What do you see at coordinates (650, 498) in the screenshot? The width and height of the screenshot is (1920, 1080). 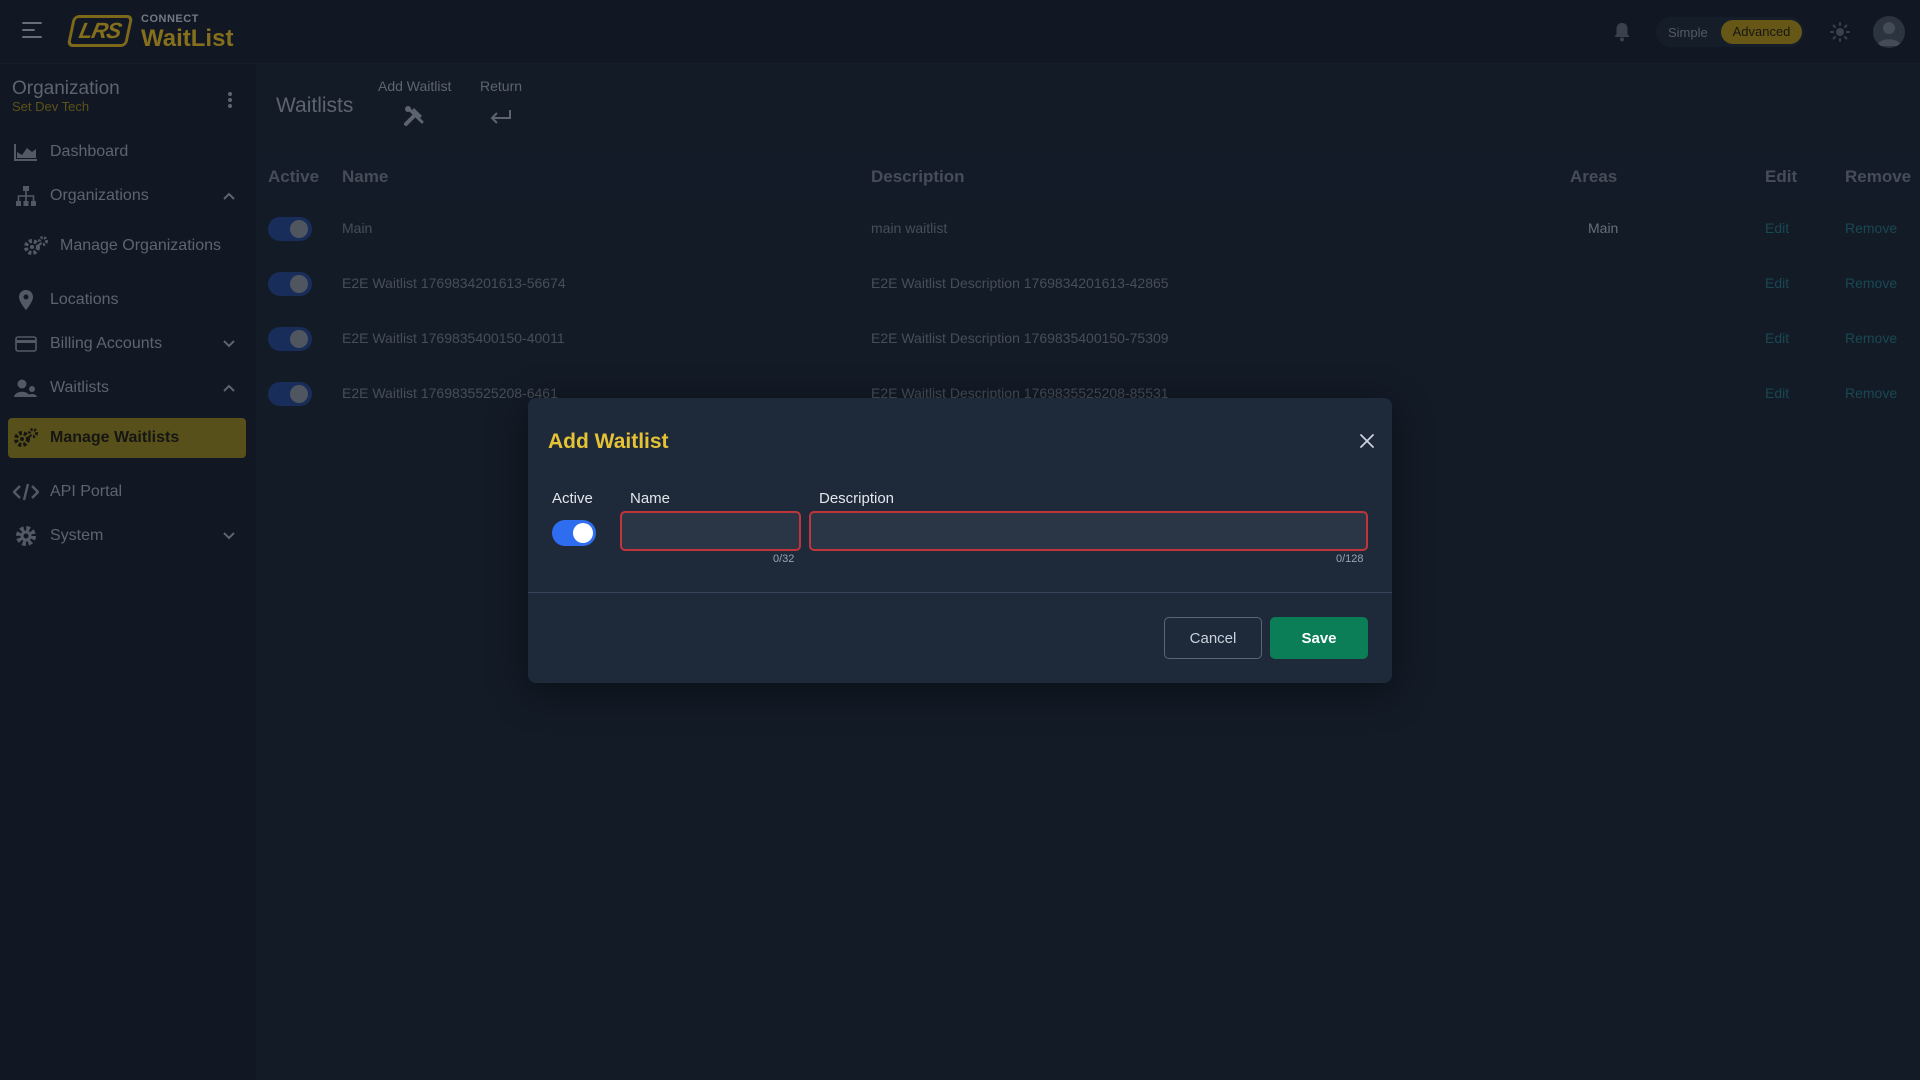 I see `name-label: Name` at bounding box center [650, 498].